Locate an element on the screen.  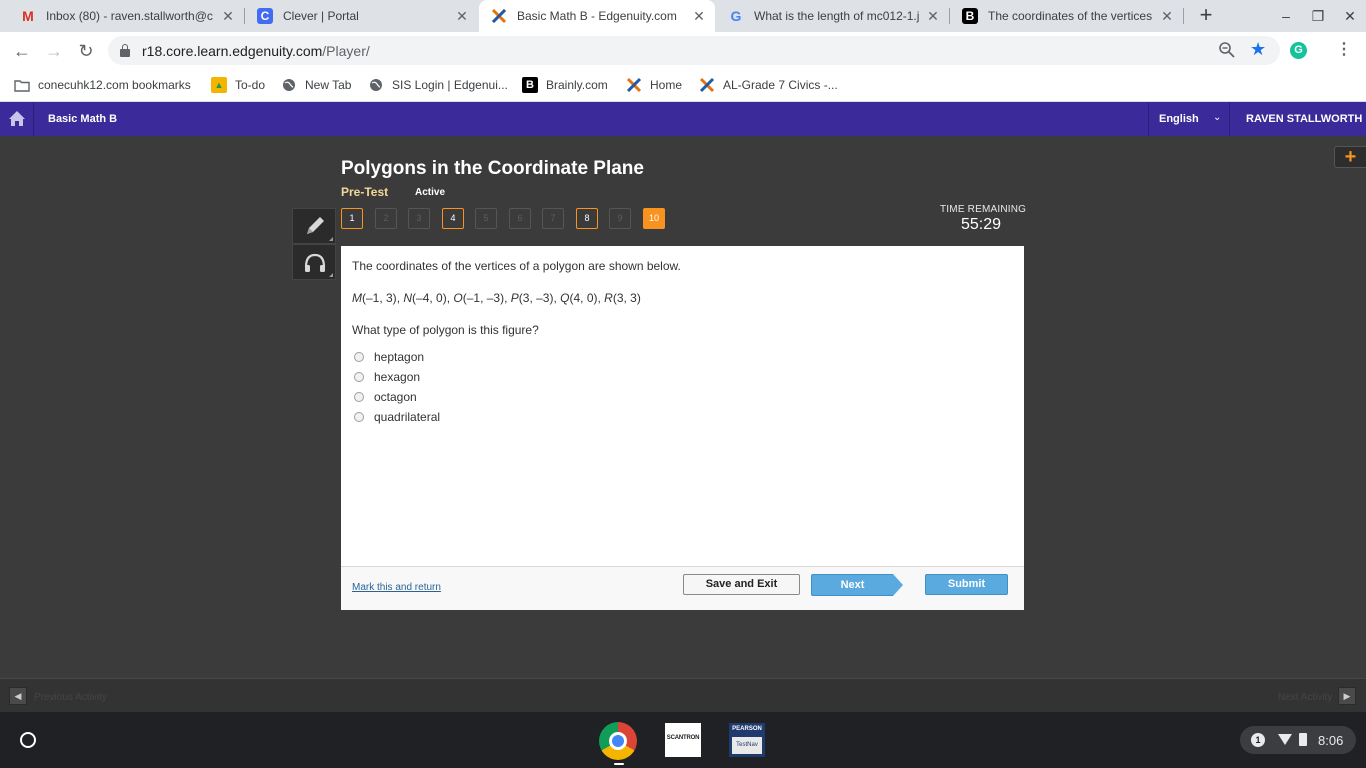
mark-and-return-link: Mark this and return is located at coordinates (396, 587).